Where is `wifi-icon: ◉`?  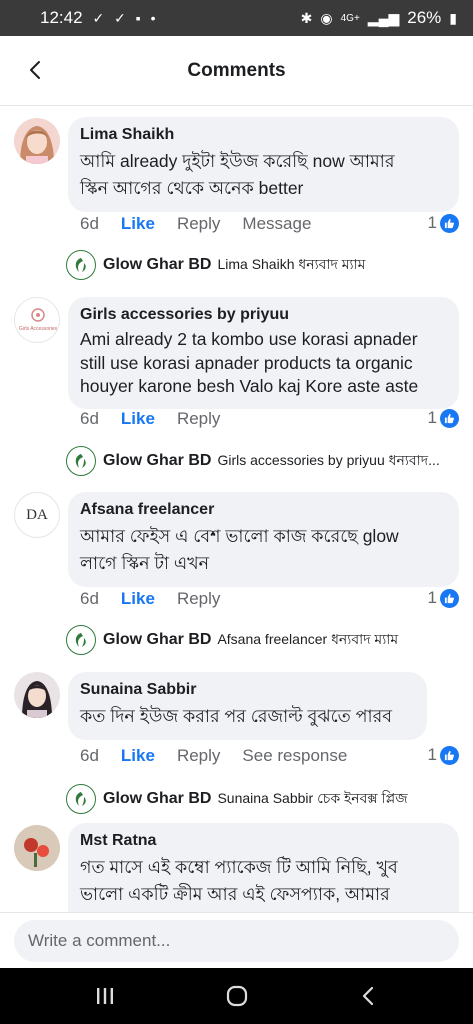
wifi-icon: ◉ is located at coordinates (326, 17).